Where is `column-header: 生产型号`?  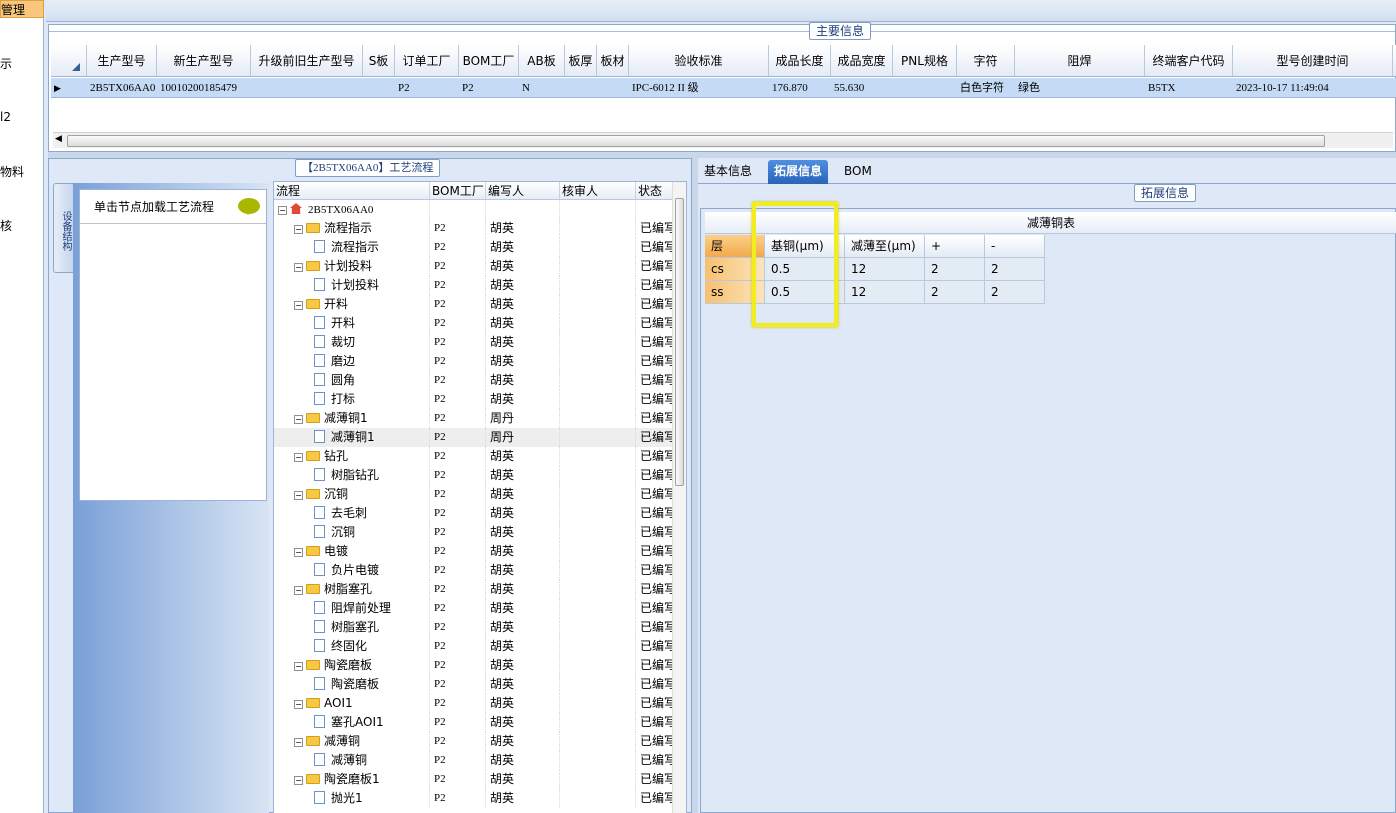
column-header: 生产型号 is located at coordinates (122, 60).